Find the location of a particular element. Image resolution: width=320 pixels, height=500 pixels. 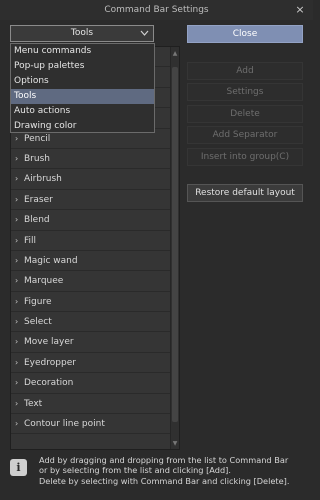

close-button: Close is located at coordinates (245, 34).